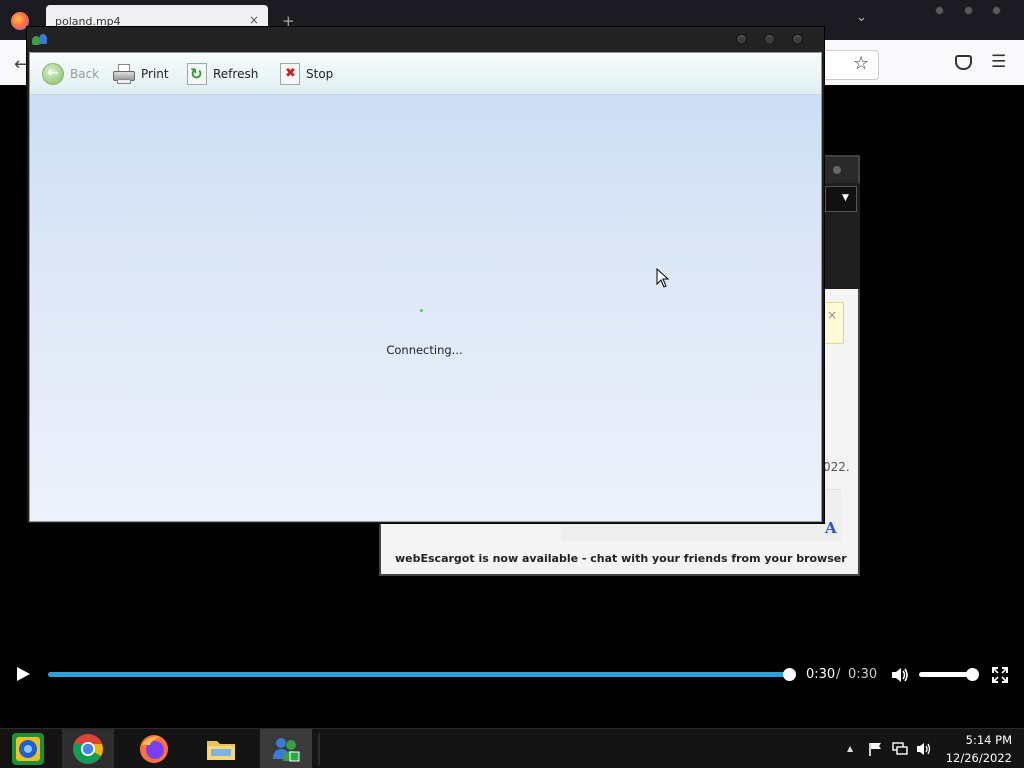  Describe the element at coordinates (821, 674) in the screenshot. I see `current-time: 0:30` at that location.